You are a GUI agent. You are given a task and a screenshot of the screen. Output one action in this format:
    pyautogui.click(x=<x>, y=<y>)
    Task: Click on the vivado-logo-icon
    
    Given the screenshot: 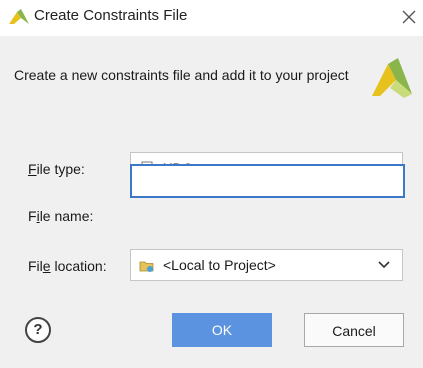 What is the action you would take?
    pyautogui.click(x=19, y=16)
    